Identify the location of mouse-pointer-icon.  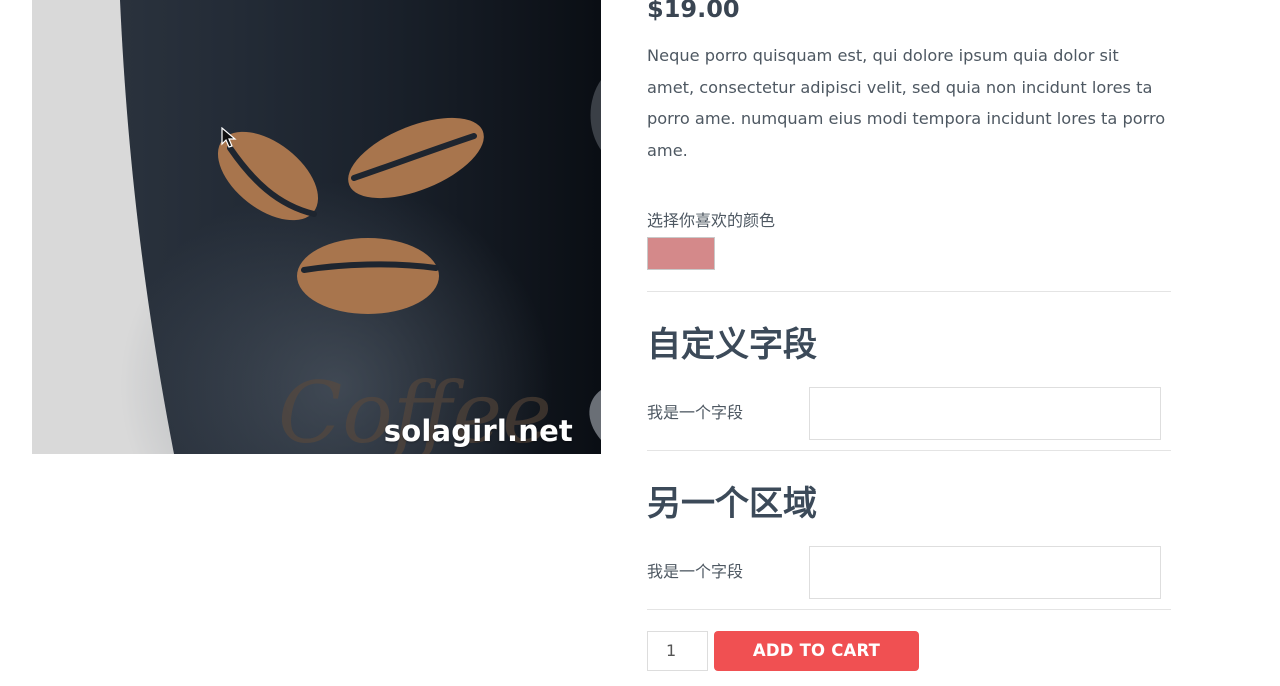
(229, 137).